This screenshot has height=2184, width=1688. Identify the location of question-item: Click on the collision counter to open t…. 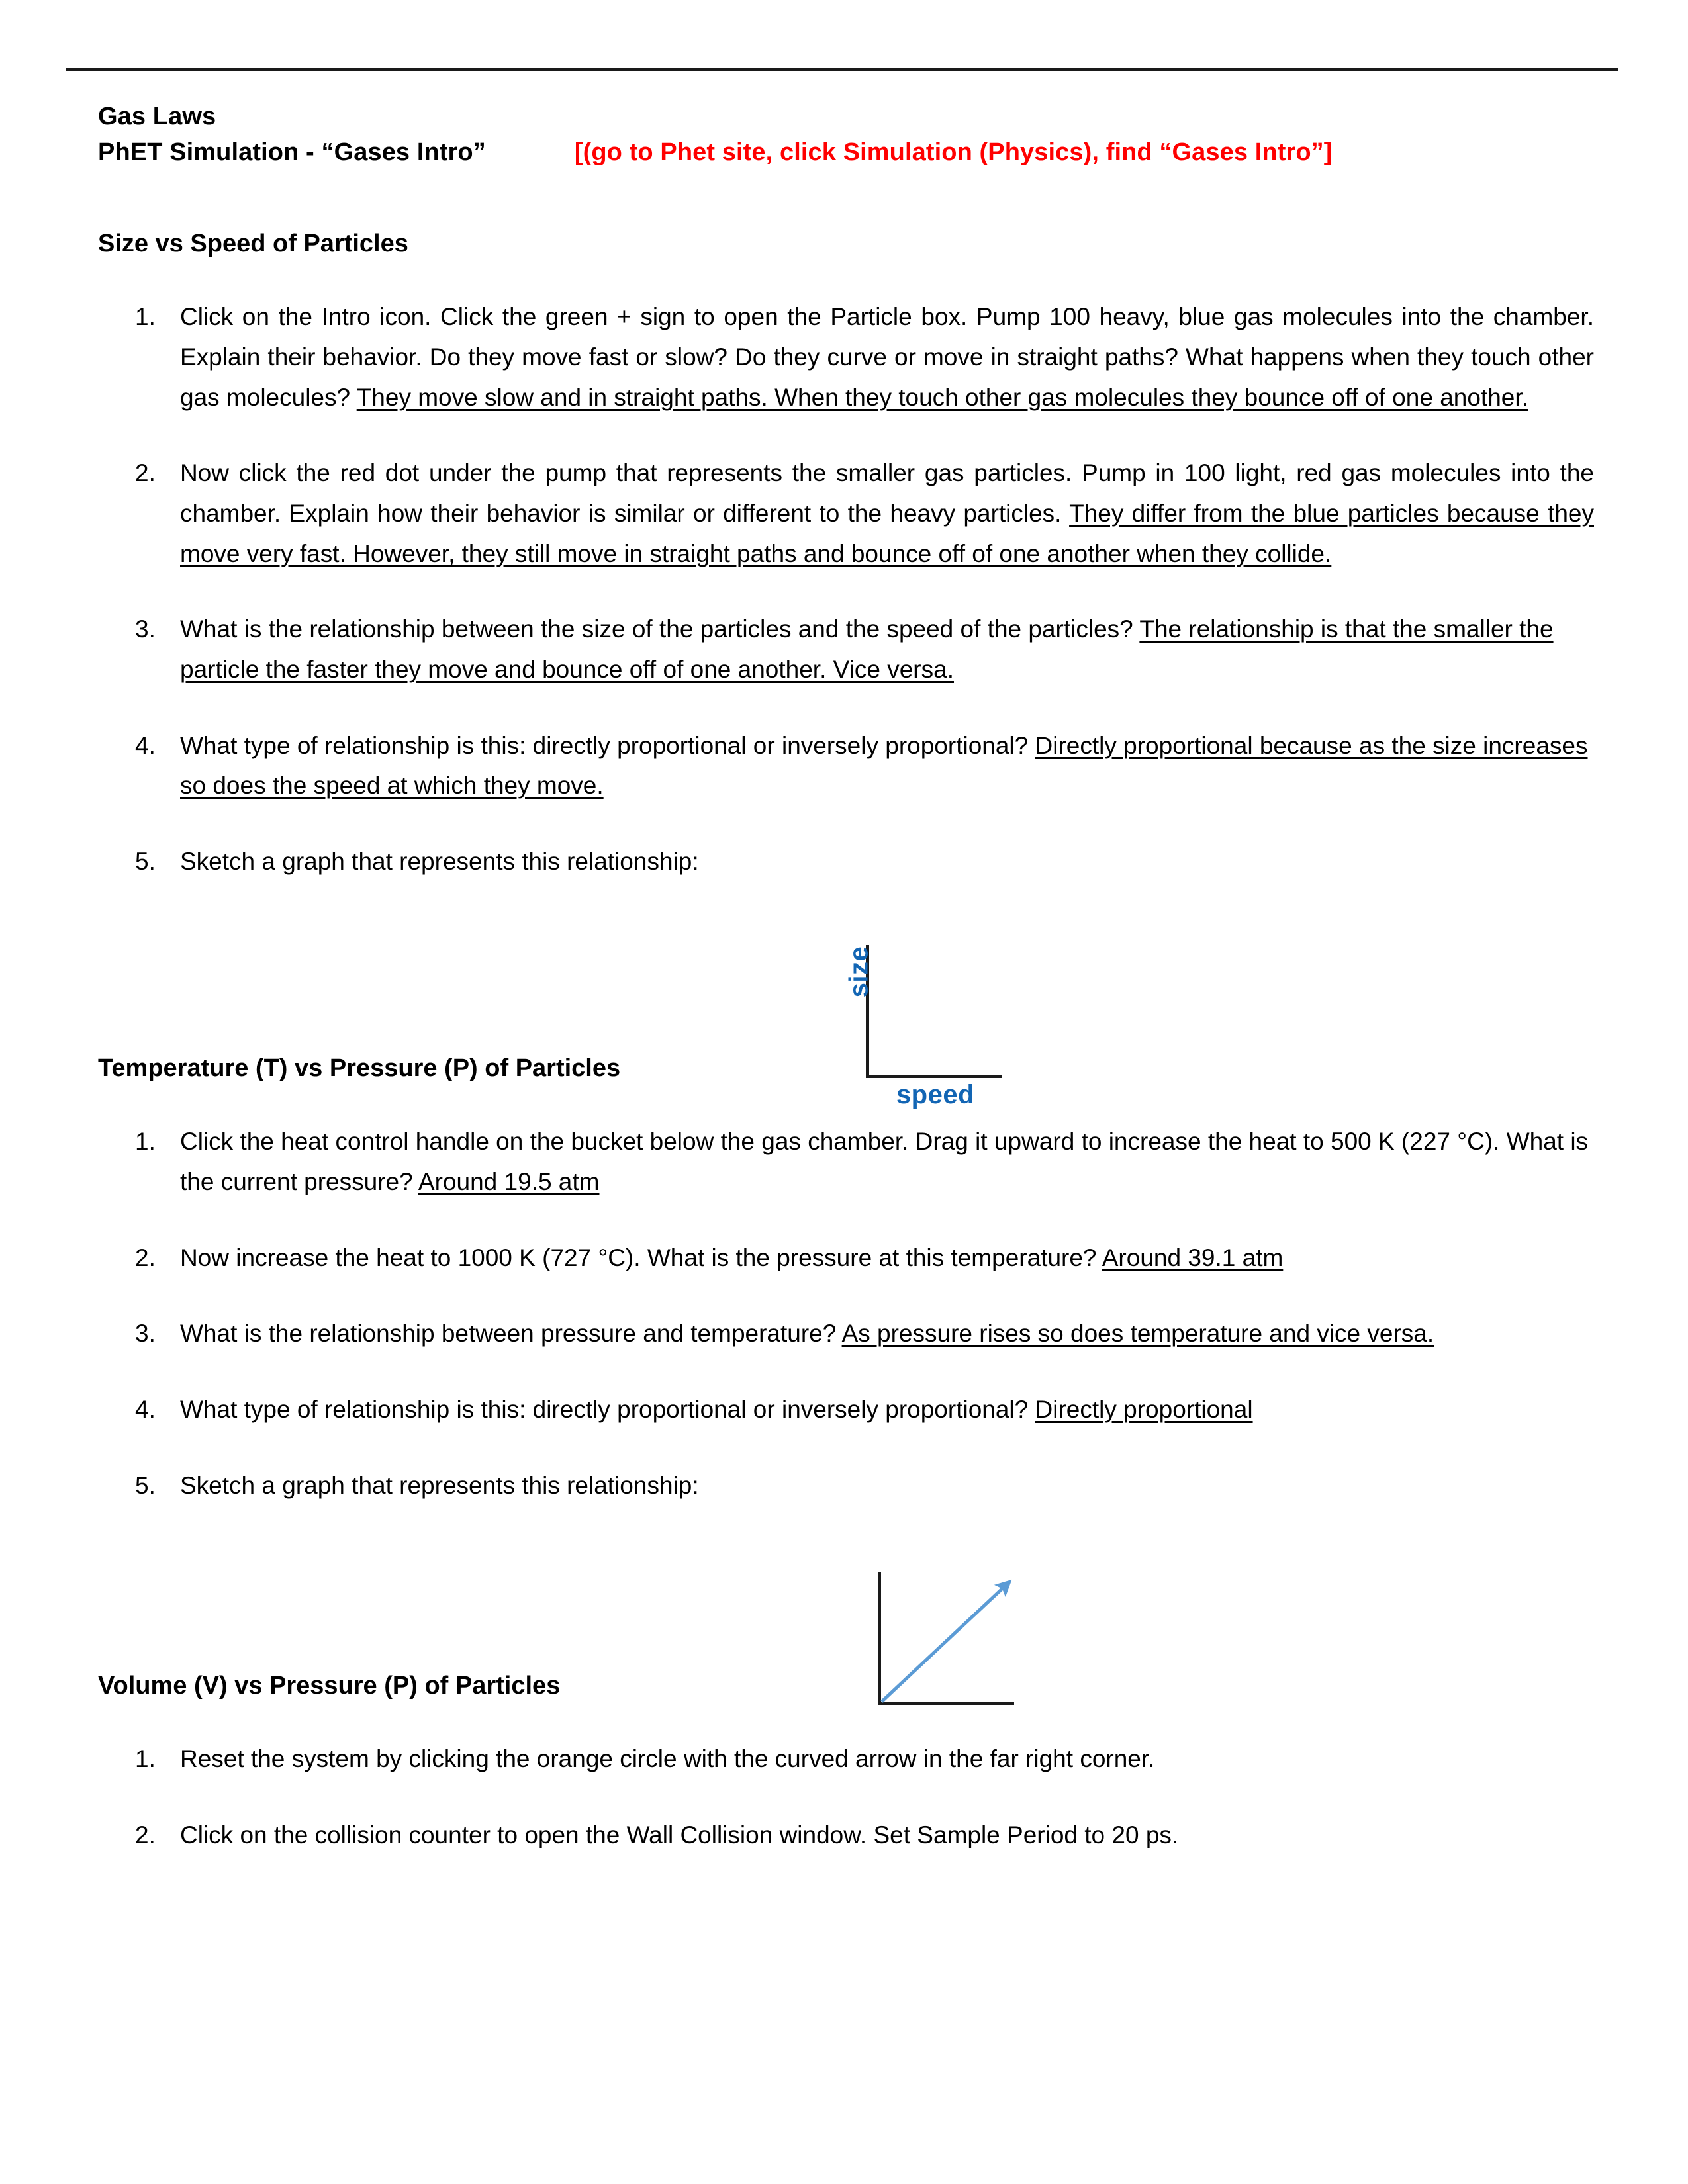
(846, 1835).